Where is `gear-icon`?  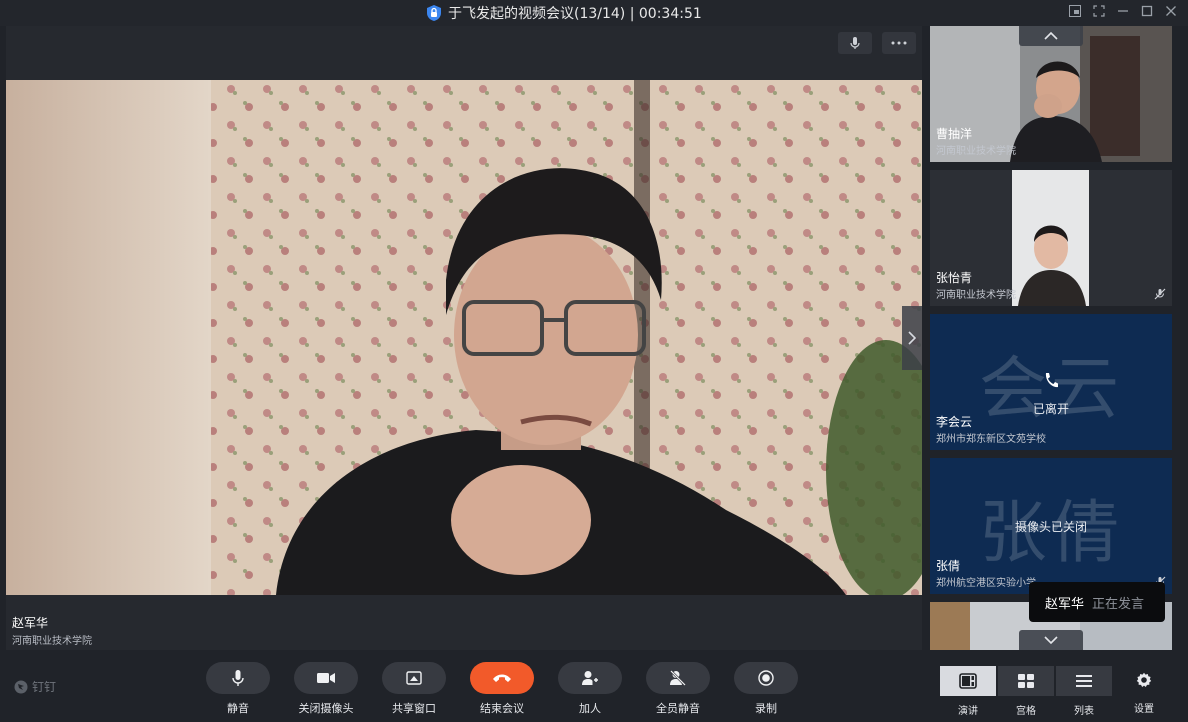
gear-icon is located at coordinates (1144, 679).